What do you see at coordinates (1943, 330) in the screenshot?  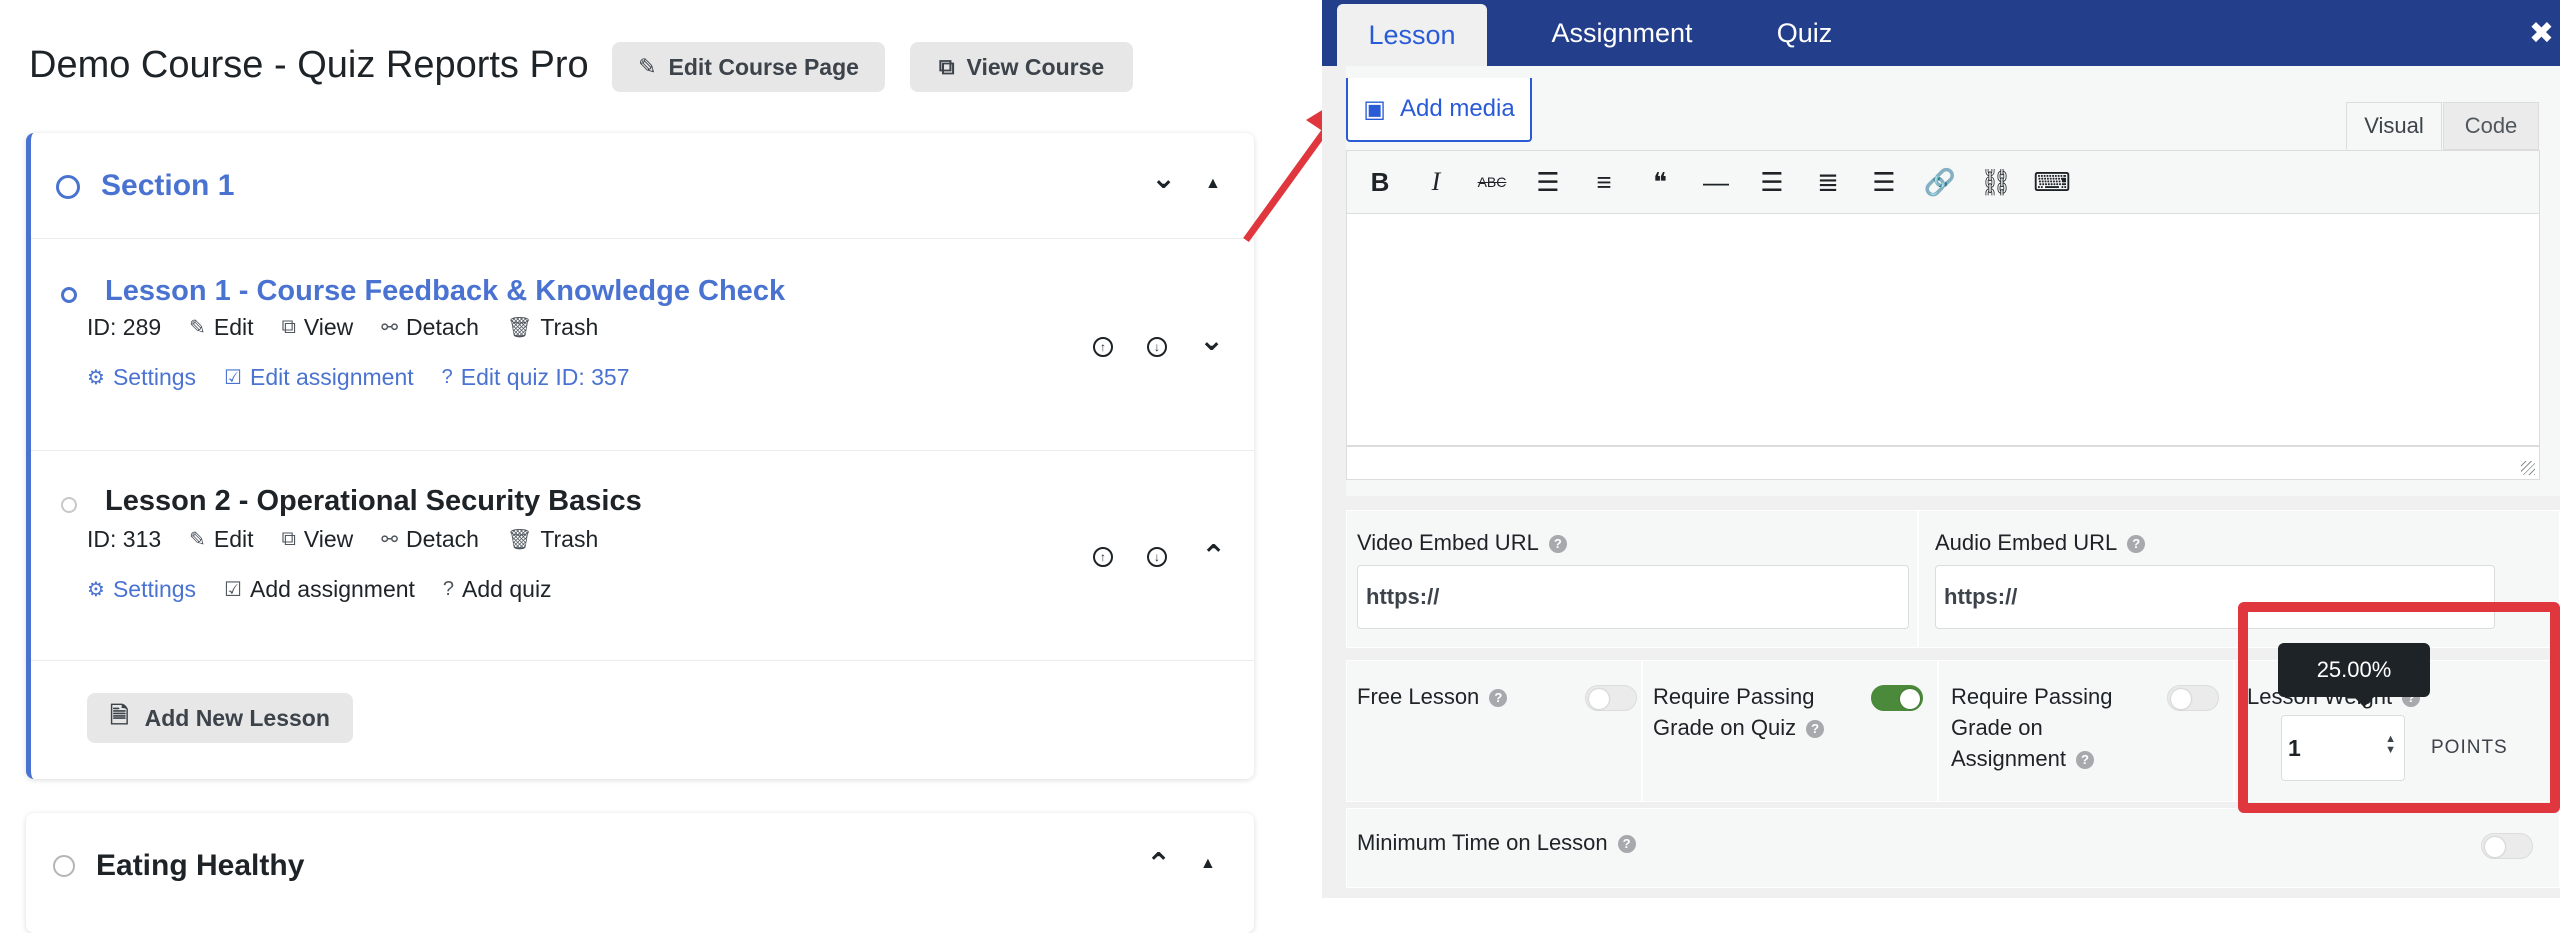 I see `editor-textarea` at bounding box center [1943, 330].